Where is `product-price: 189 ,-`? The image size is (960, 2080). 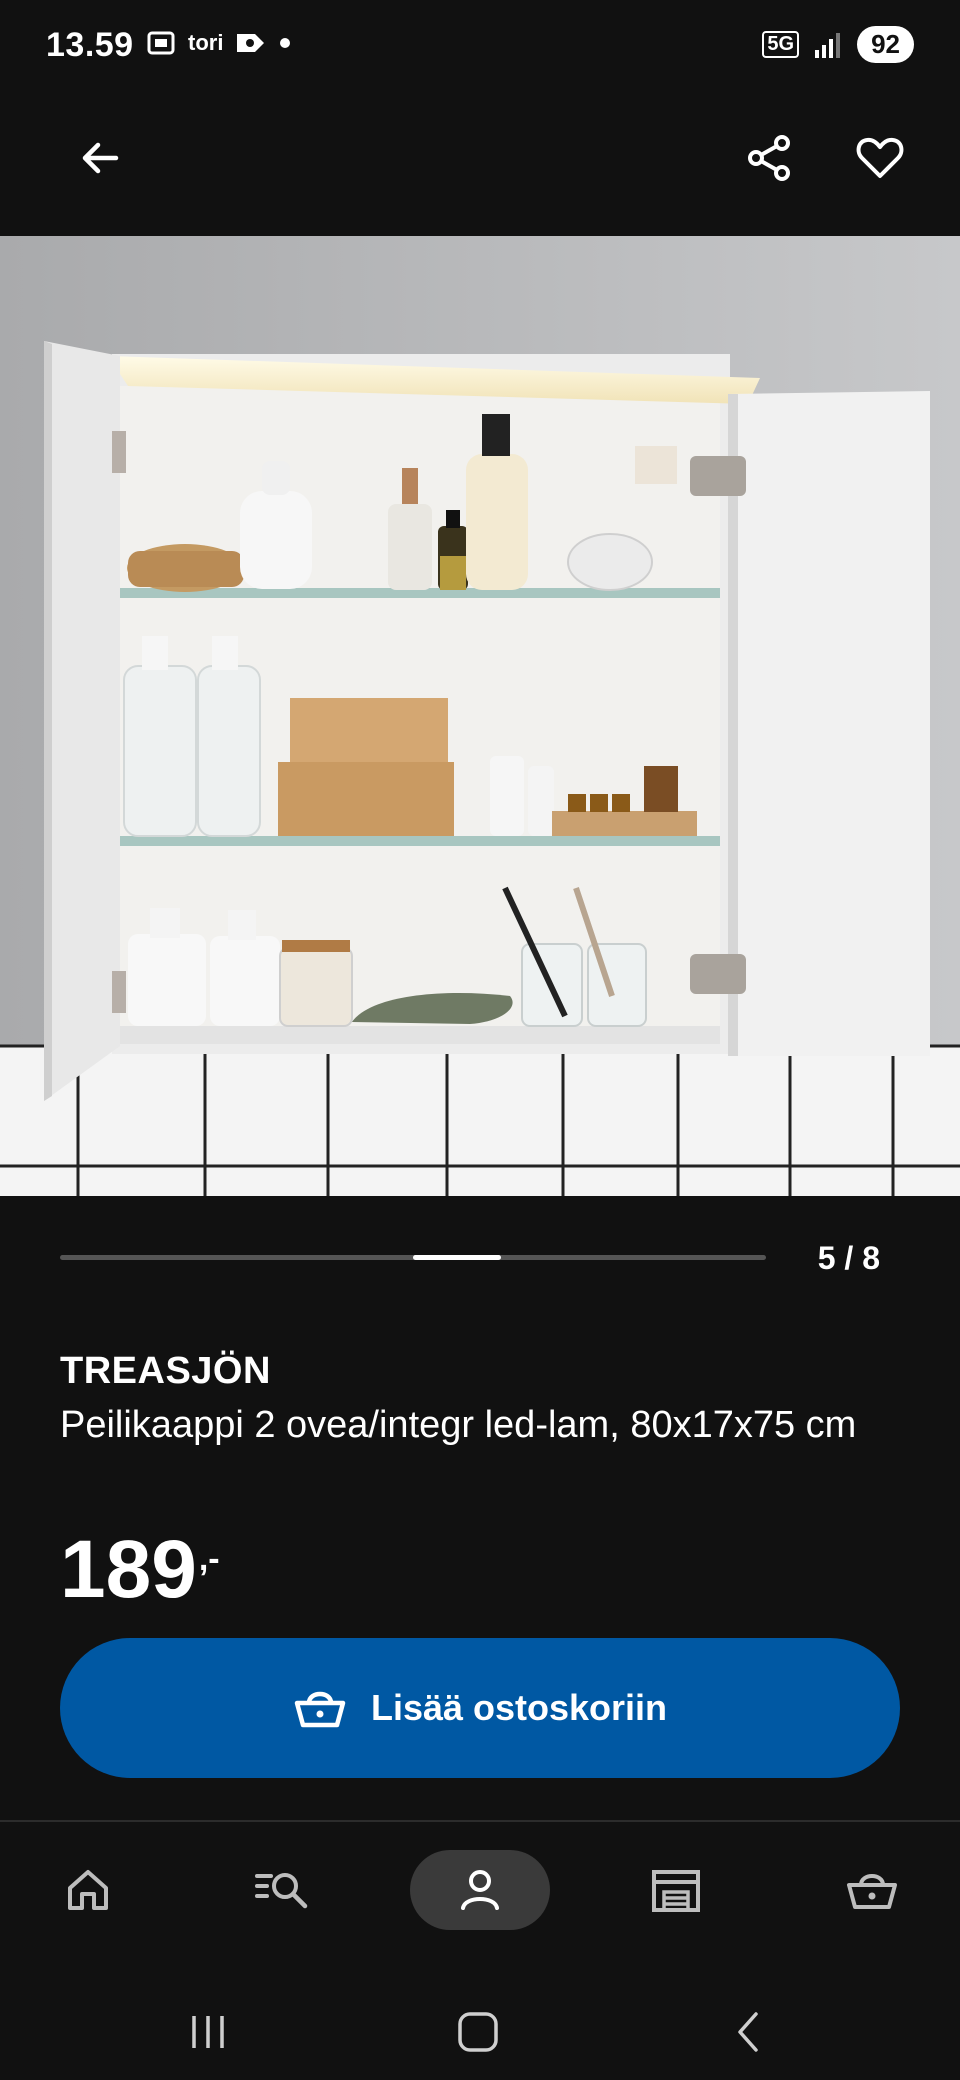
product-price: 189 ,- is located at coordinates (140, 1570).